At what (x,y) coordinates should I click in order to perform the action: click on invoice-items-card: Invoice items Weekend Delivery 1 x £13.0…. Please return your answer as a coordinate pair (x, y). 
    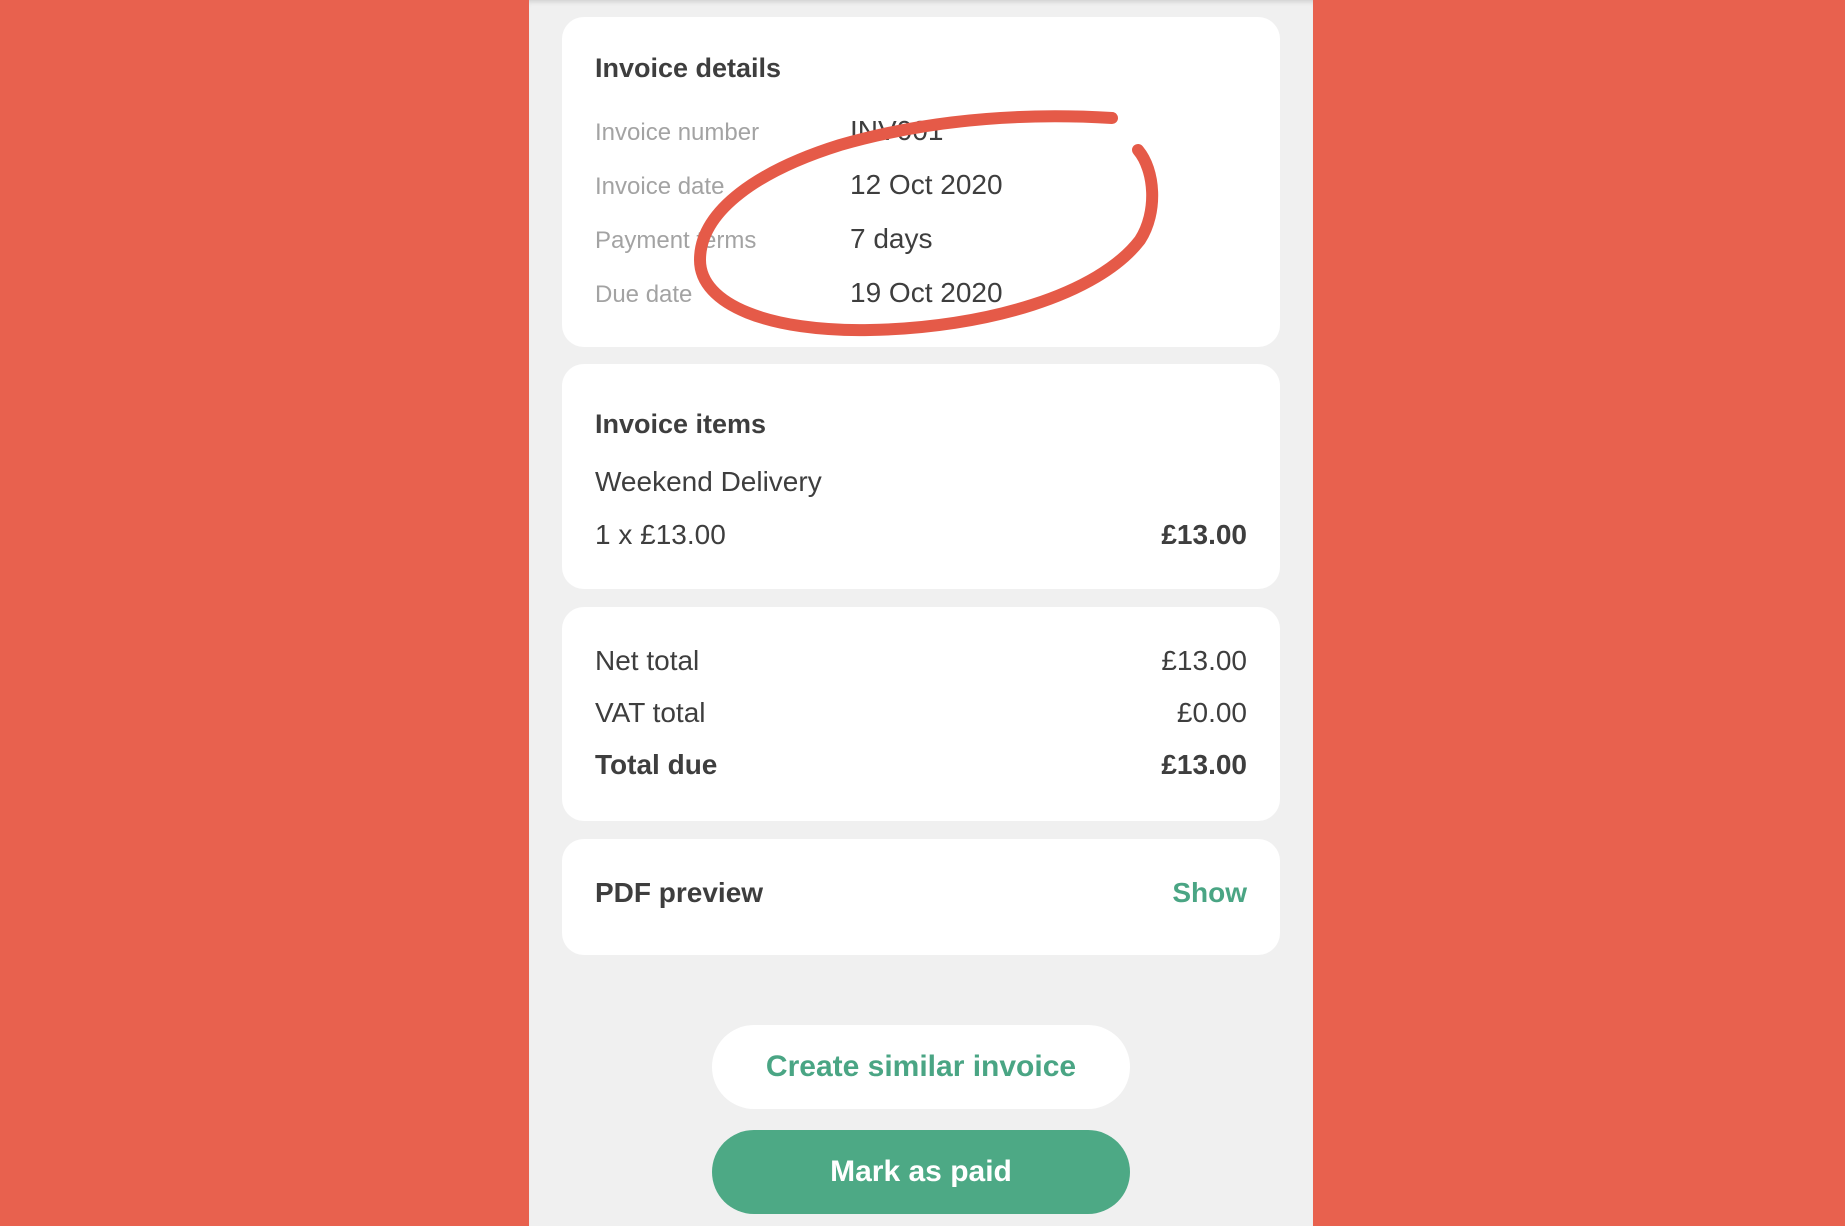
    Looking at the image, I should click on (921, 476).